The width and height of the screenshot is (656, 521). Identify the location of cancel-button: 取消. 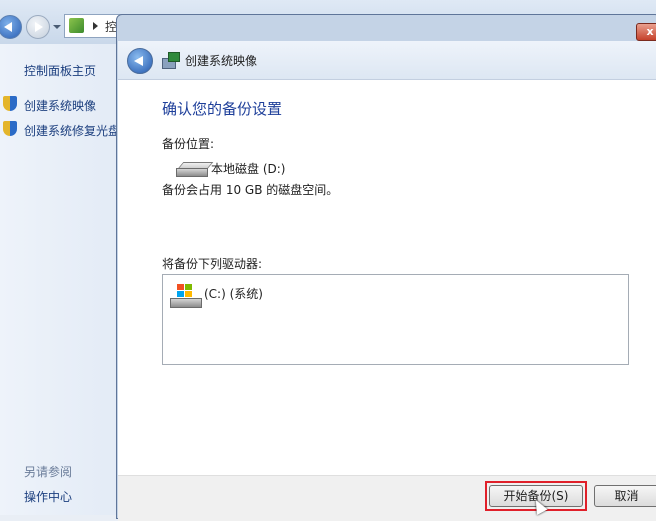
(625, 496).